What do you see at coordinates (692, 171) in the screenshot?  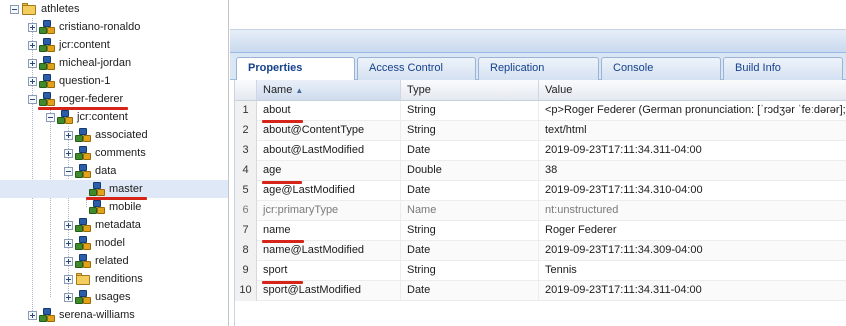 I see `property-value-cell: 38` at bounding box center [692, 171].